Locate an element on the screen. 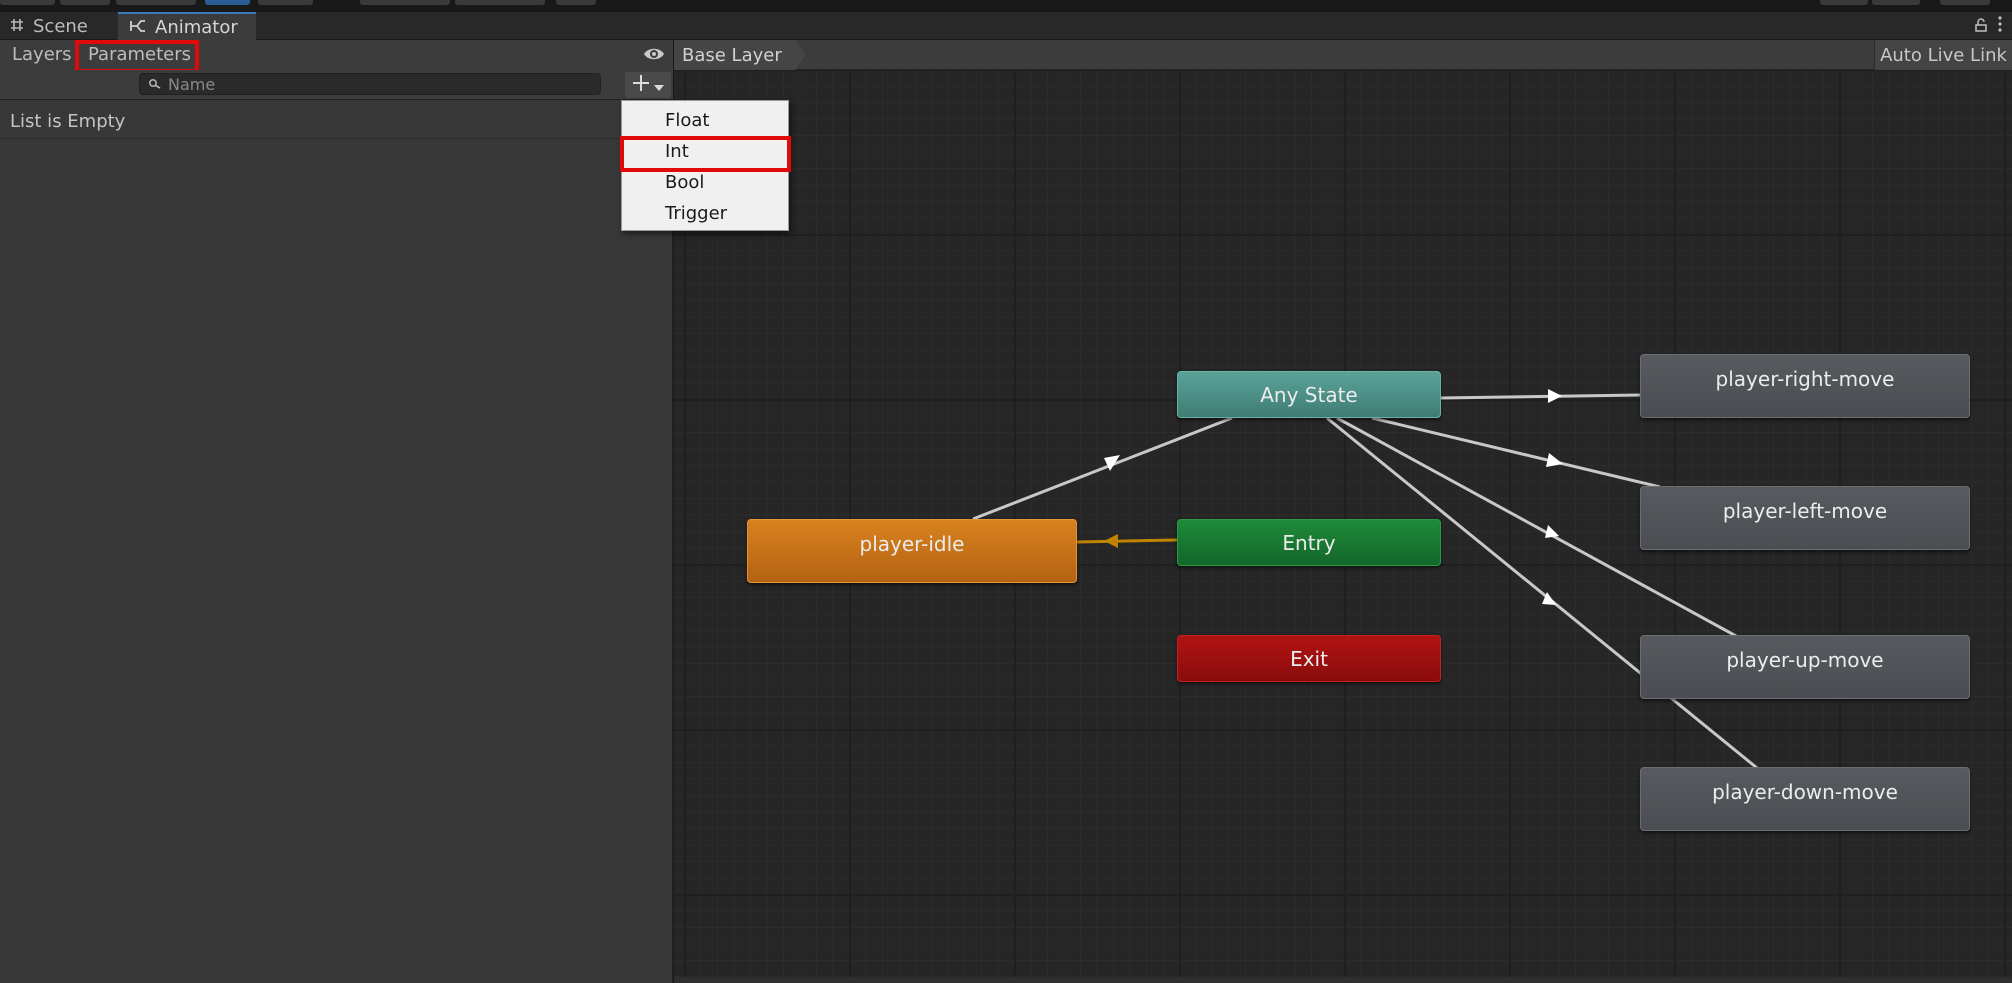 The width and height of the screenshot is (2012, 983). search-row is located at coordinates (336, 85).